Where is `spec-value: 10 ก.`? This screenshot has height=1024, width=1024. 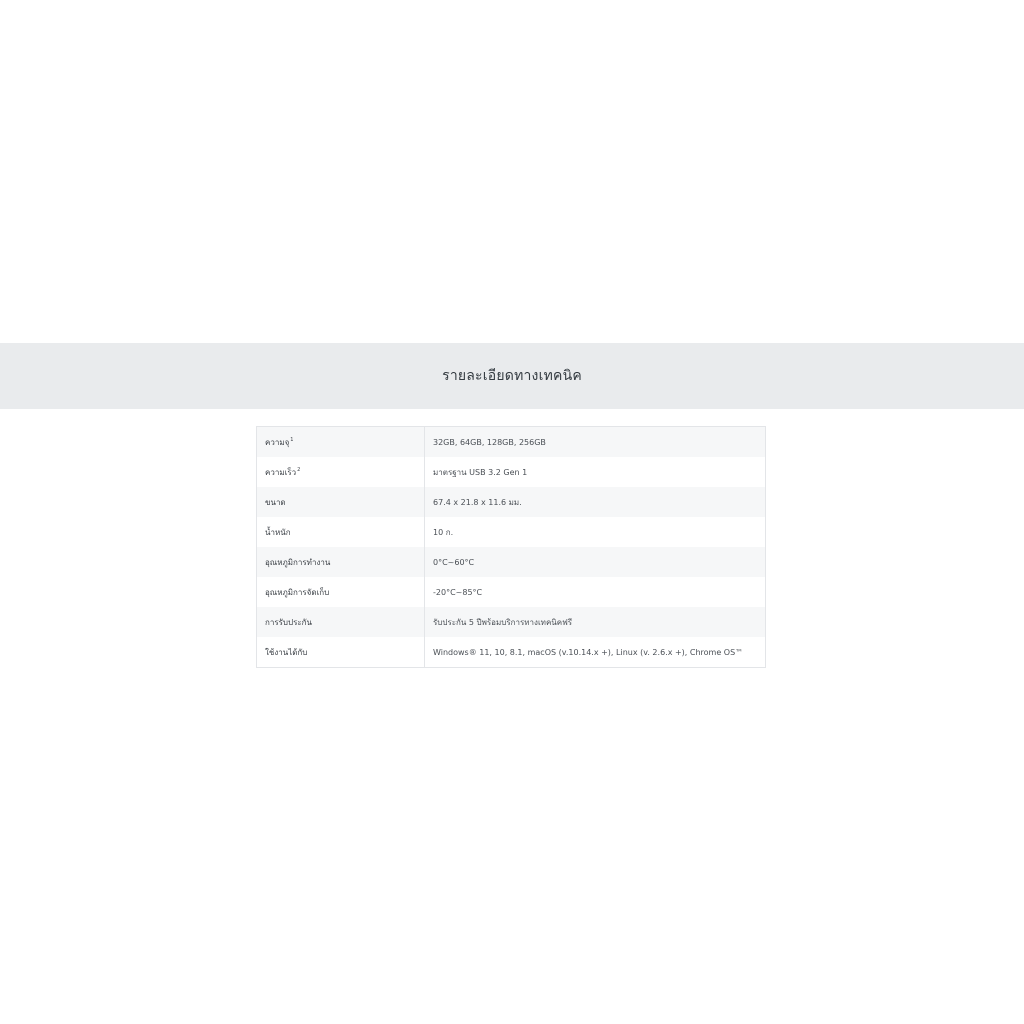 spec-value: 10 ก. is located at coordinates (595, 532).